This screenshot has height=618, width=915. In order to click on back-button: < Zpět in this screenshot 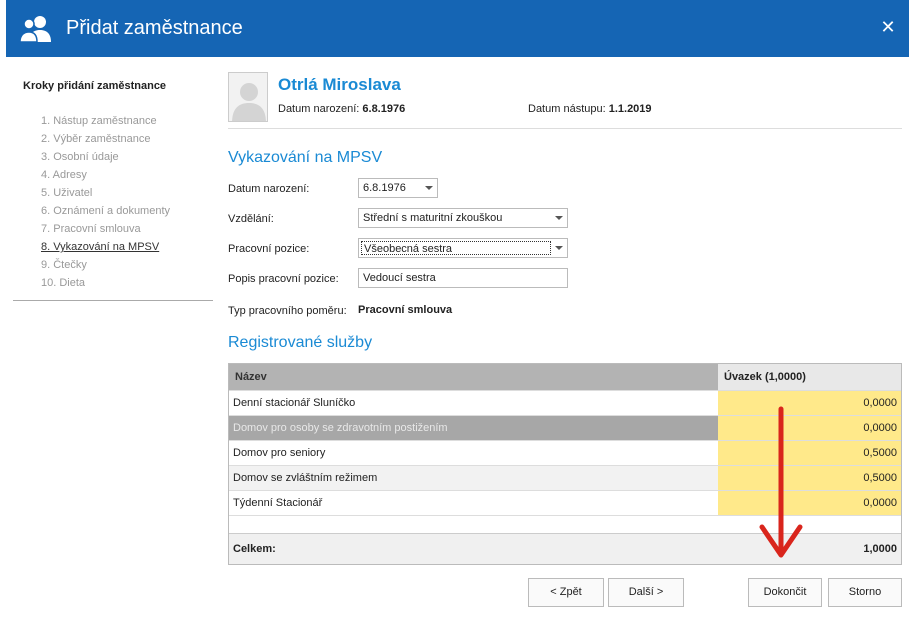, I will do `click(566, 592)`.